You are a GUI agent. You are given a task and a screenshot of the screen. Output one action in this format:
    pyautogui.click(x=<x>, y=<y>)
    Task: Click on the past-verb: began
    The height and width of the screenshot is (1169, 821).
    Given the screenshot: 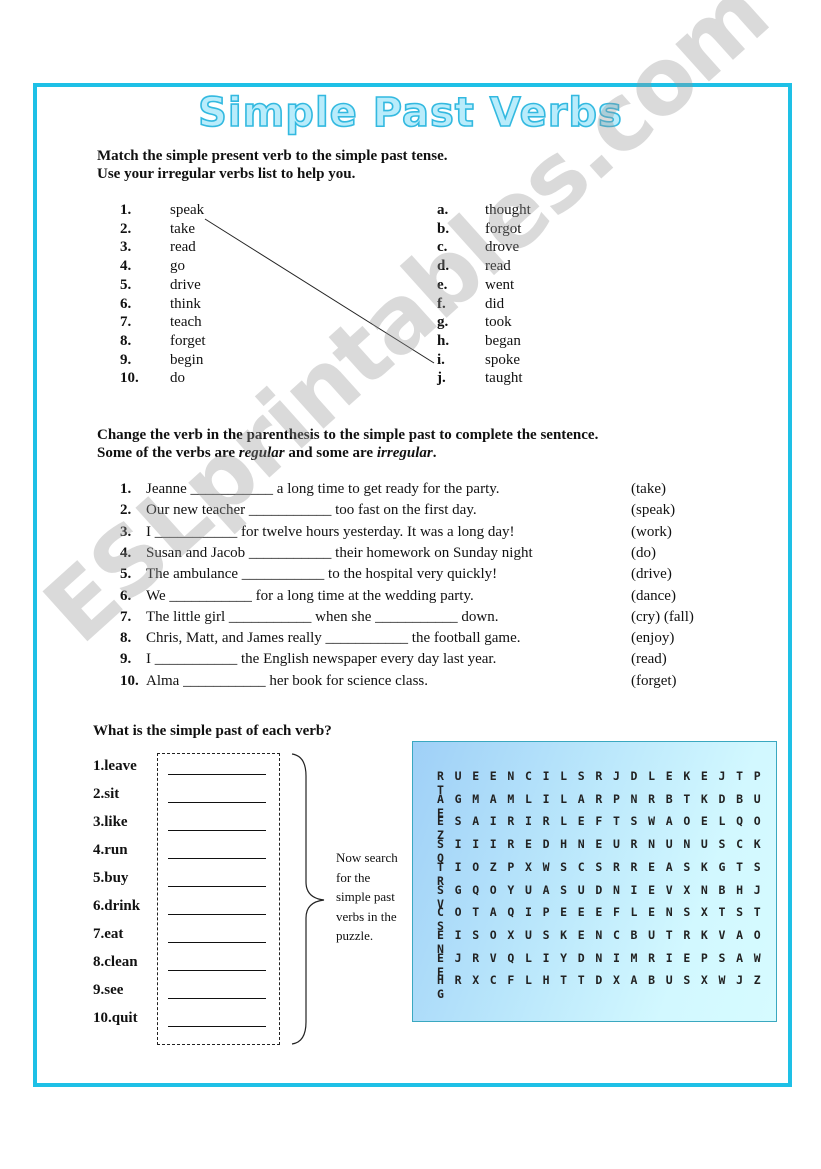 What is the action you would take?
    pyautogui.click(x=503, y=341)
    